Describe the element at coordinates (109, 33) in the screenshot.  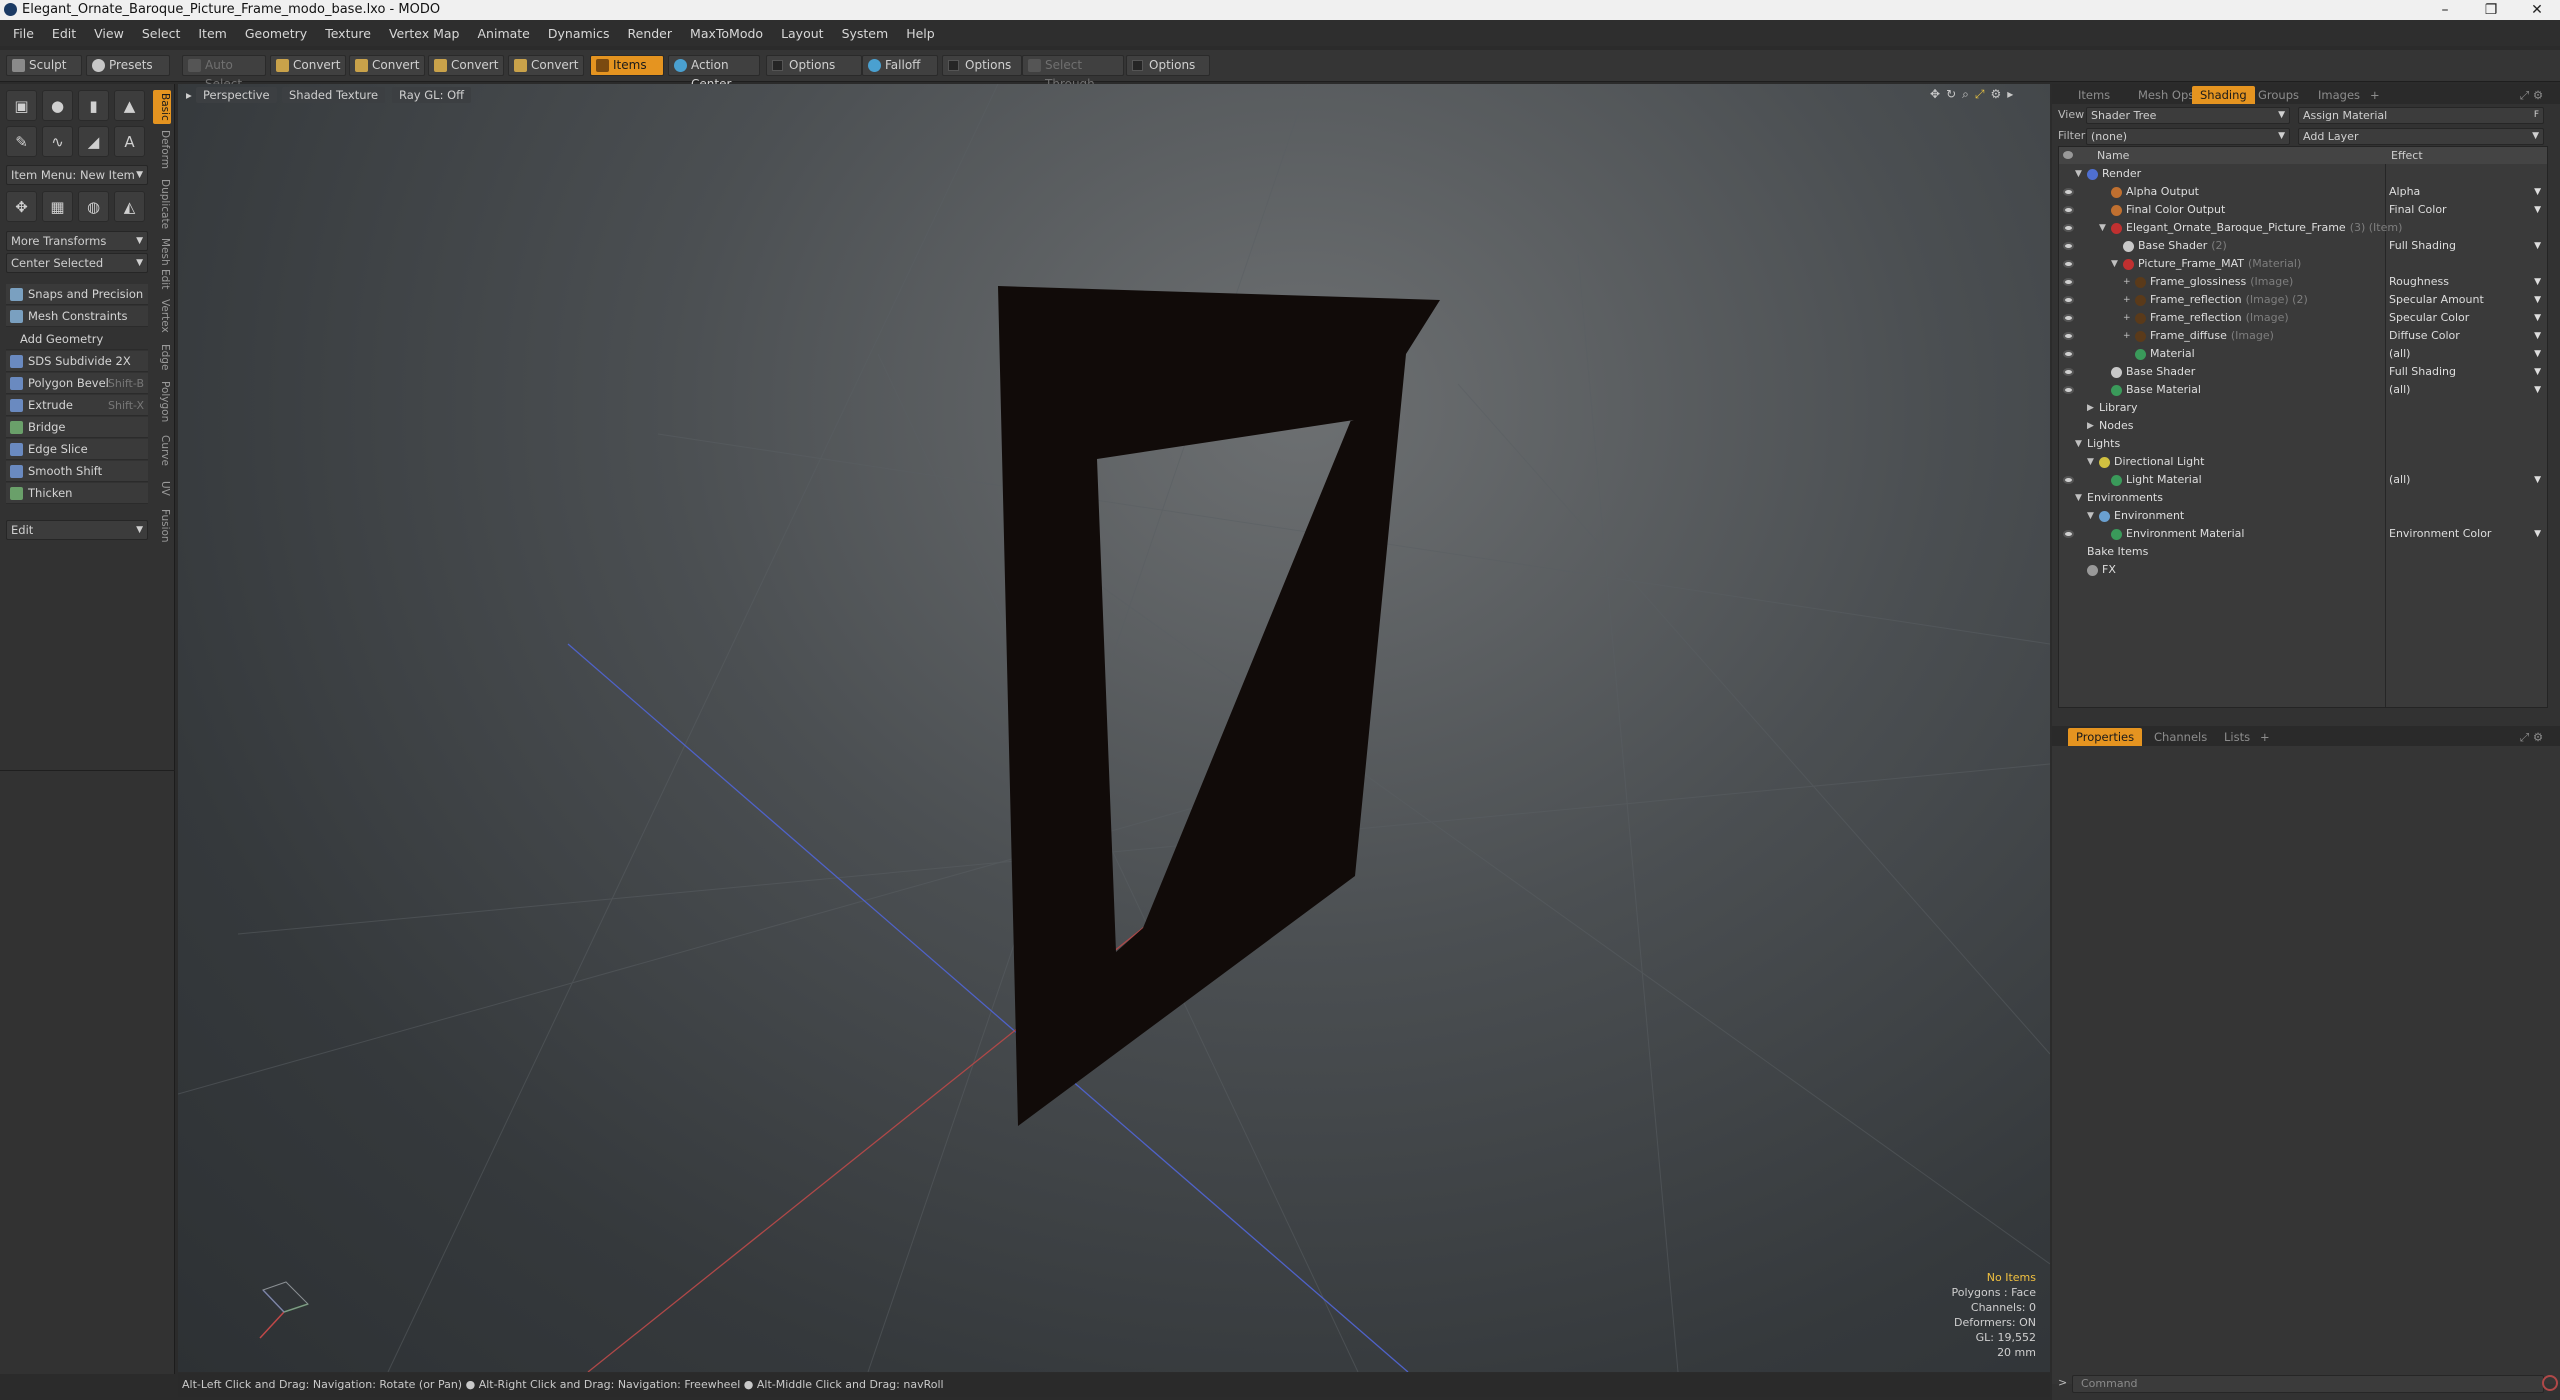
I see `menu-view: View` at that location.